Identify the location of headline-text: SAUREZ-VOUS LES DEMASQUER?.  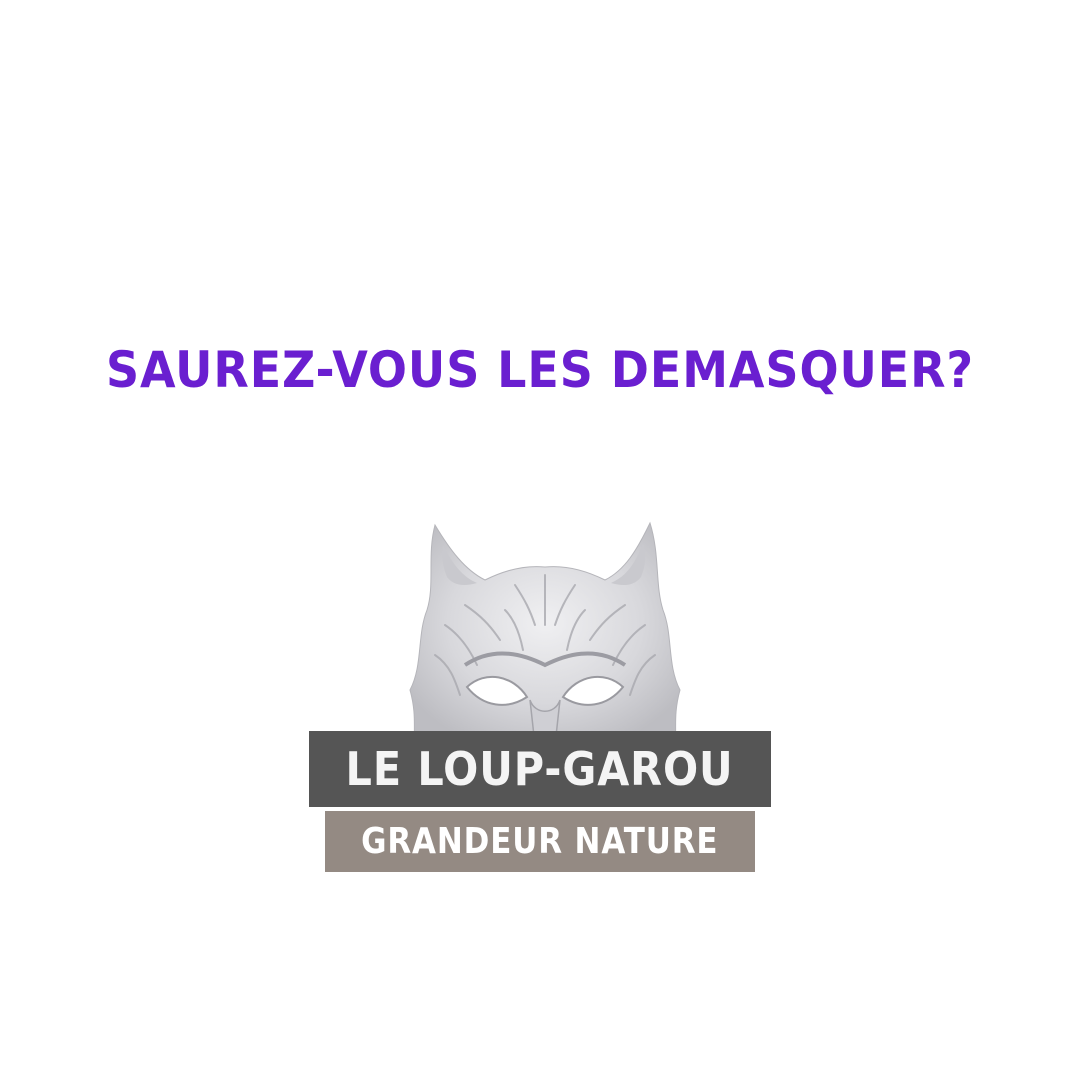
(540, 370).